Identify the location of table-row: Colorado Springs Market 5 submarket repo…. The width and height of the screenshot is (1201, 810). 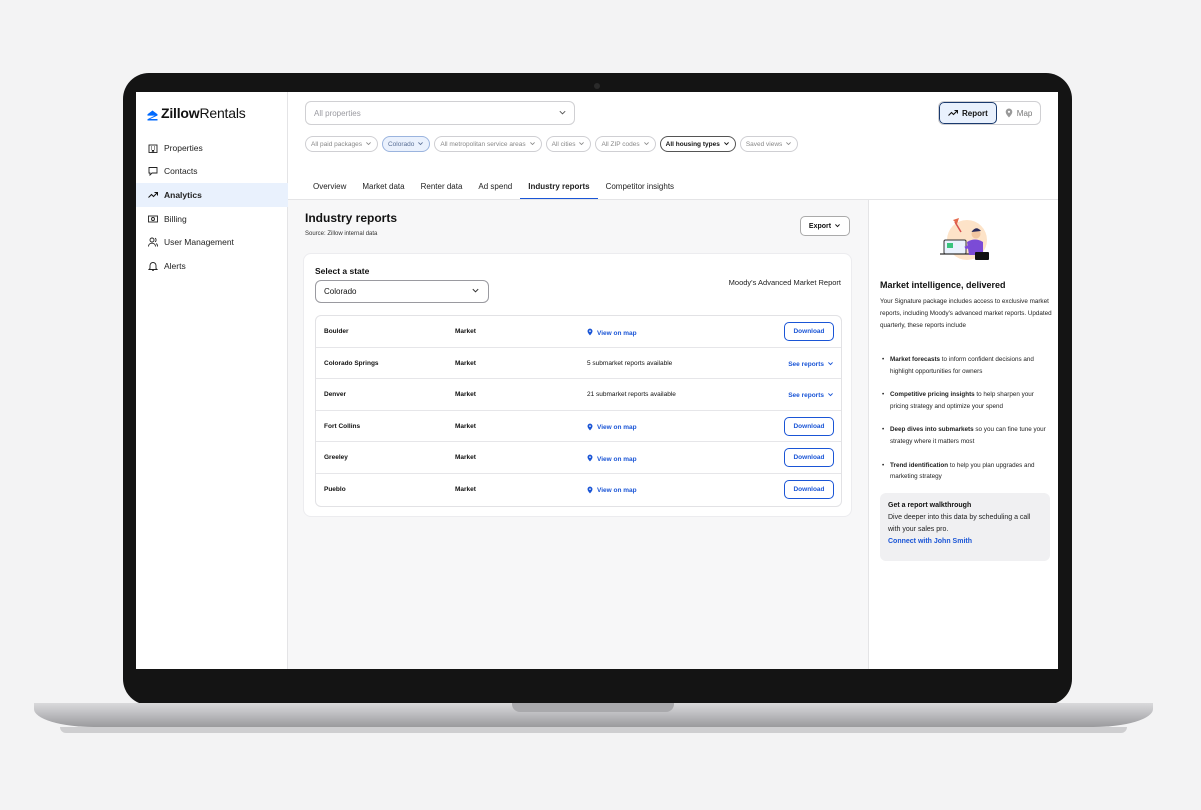
(578, 364).